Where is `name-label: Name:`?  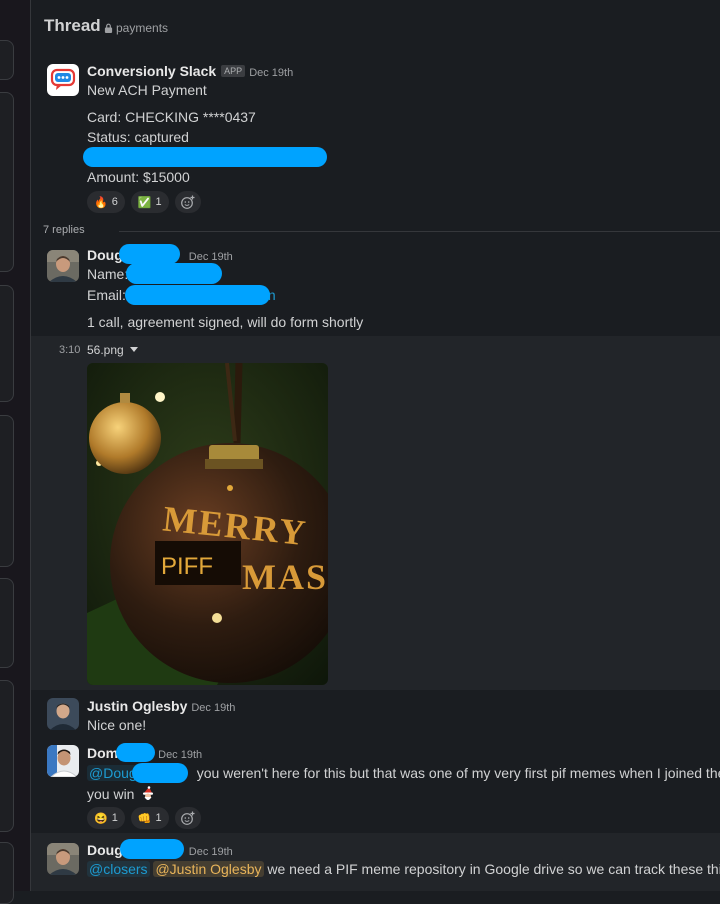
name-label: Name: is located at coordinates (108, 274).